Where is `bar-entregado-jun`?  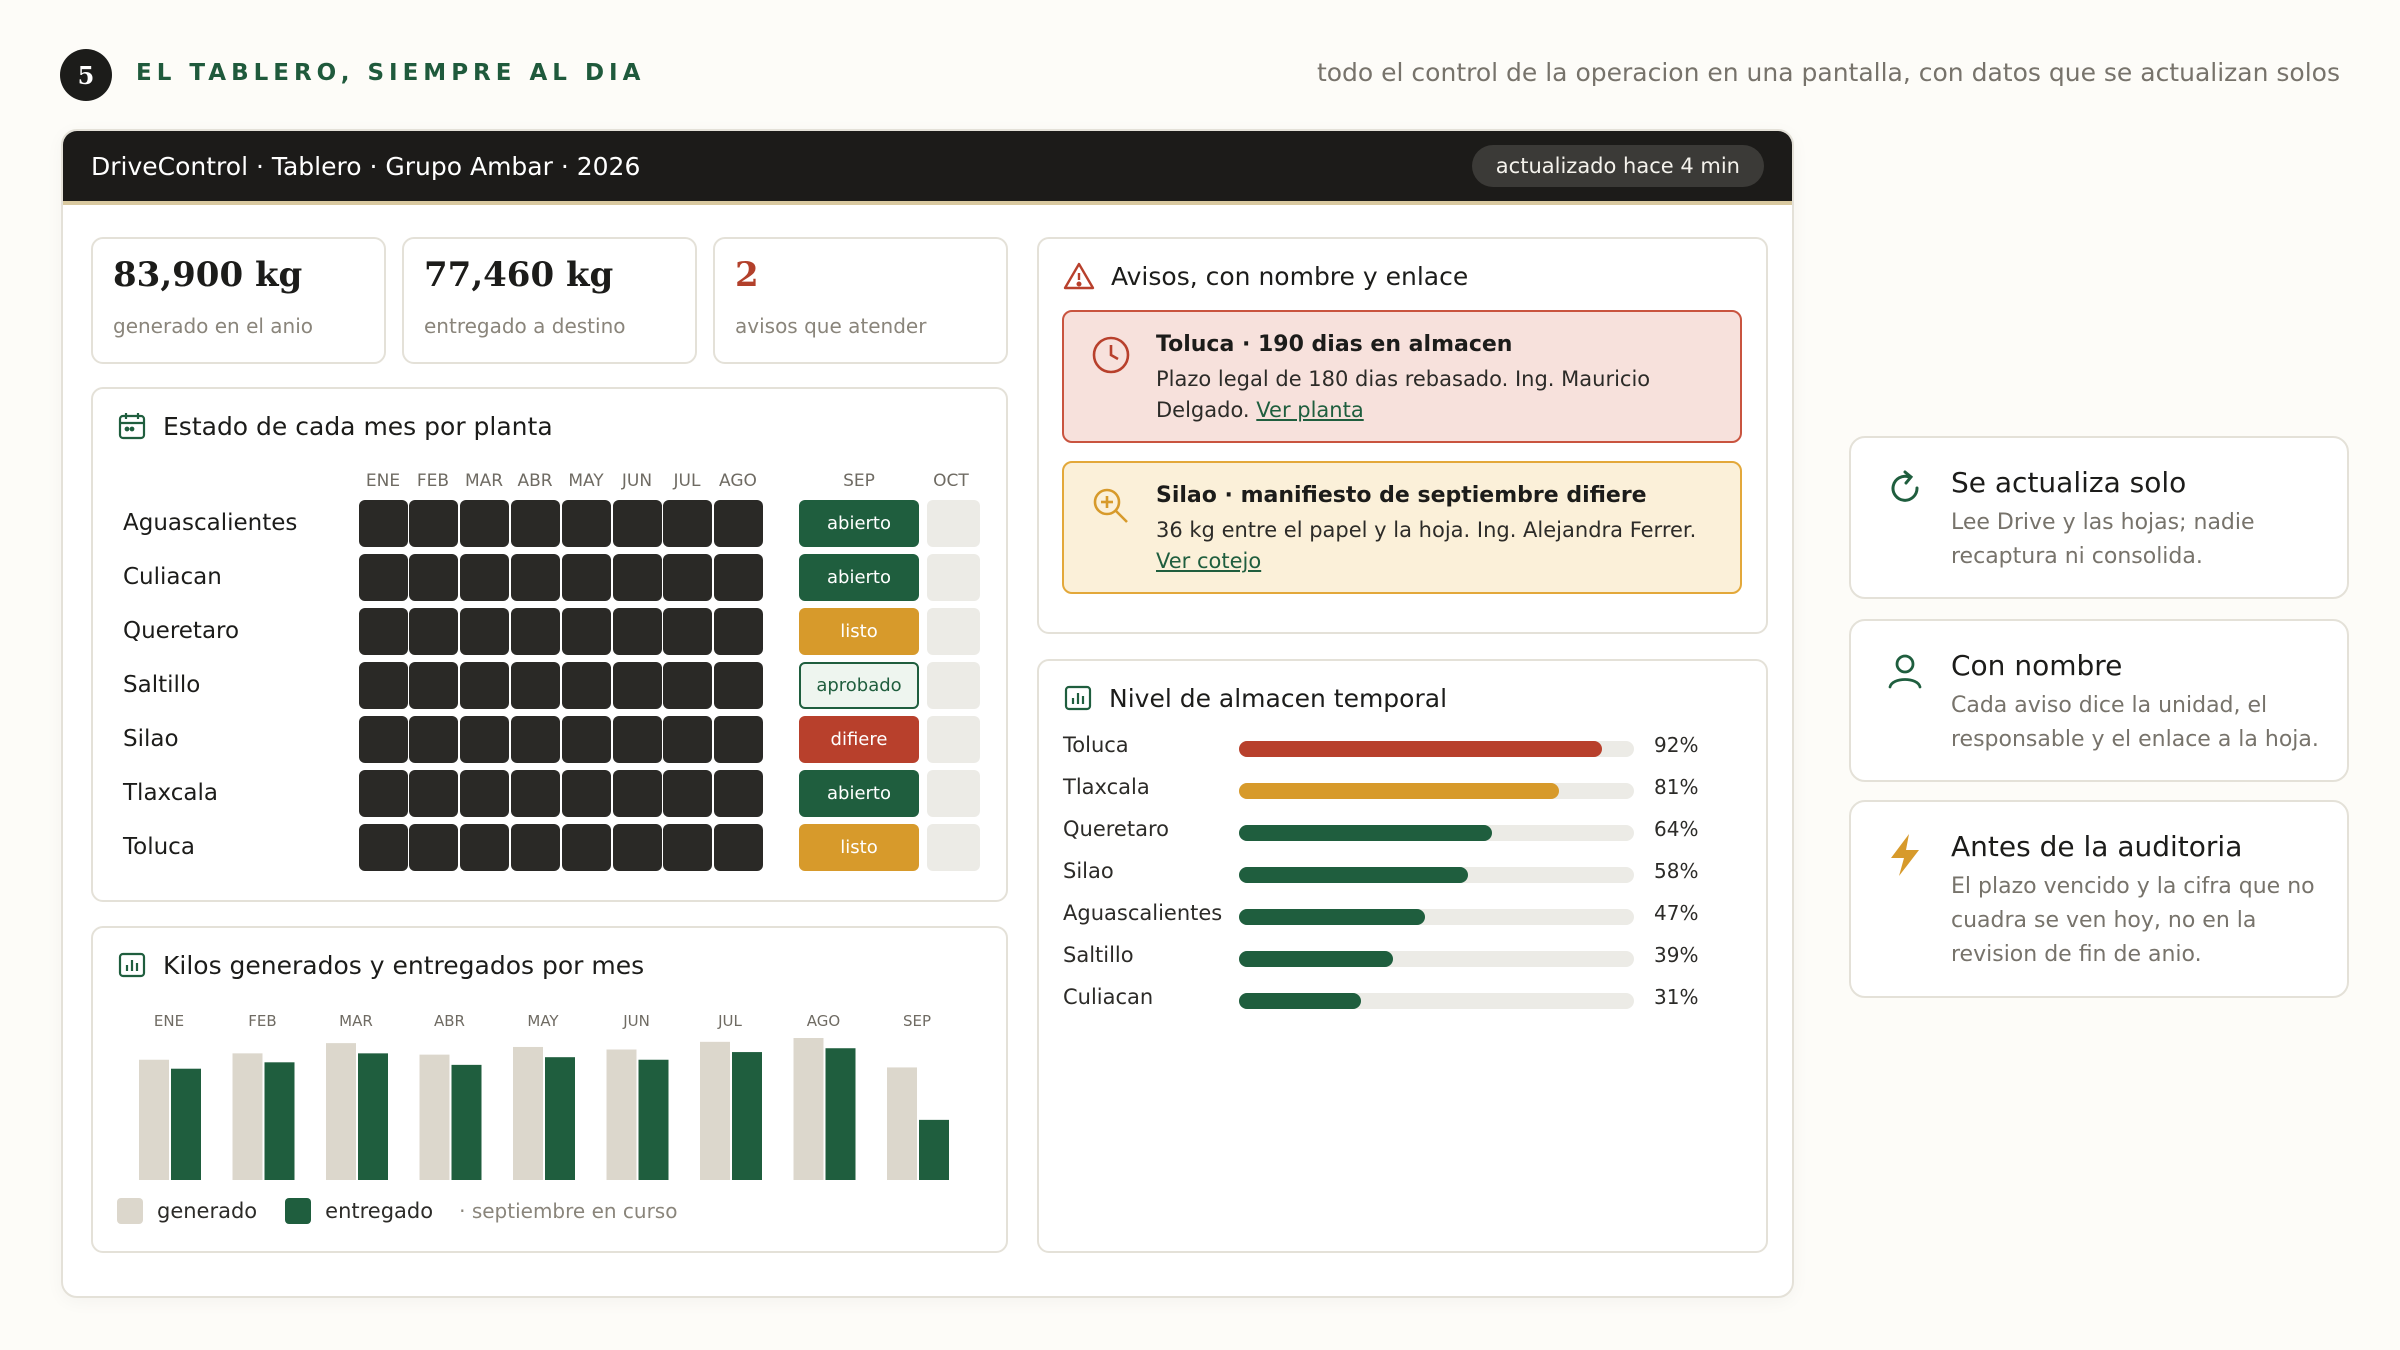 bar-entregado-jun is located at coordinates (653, 1119).